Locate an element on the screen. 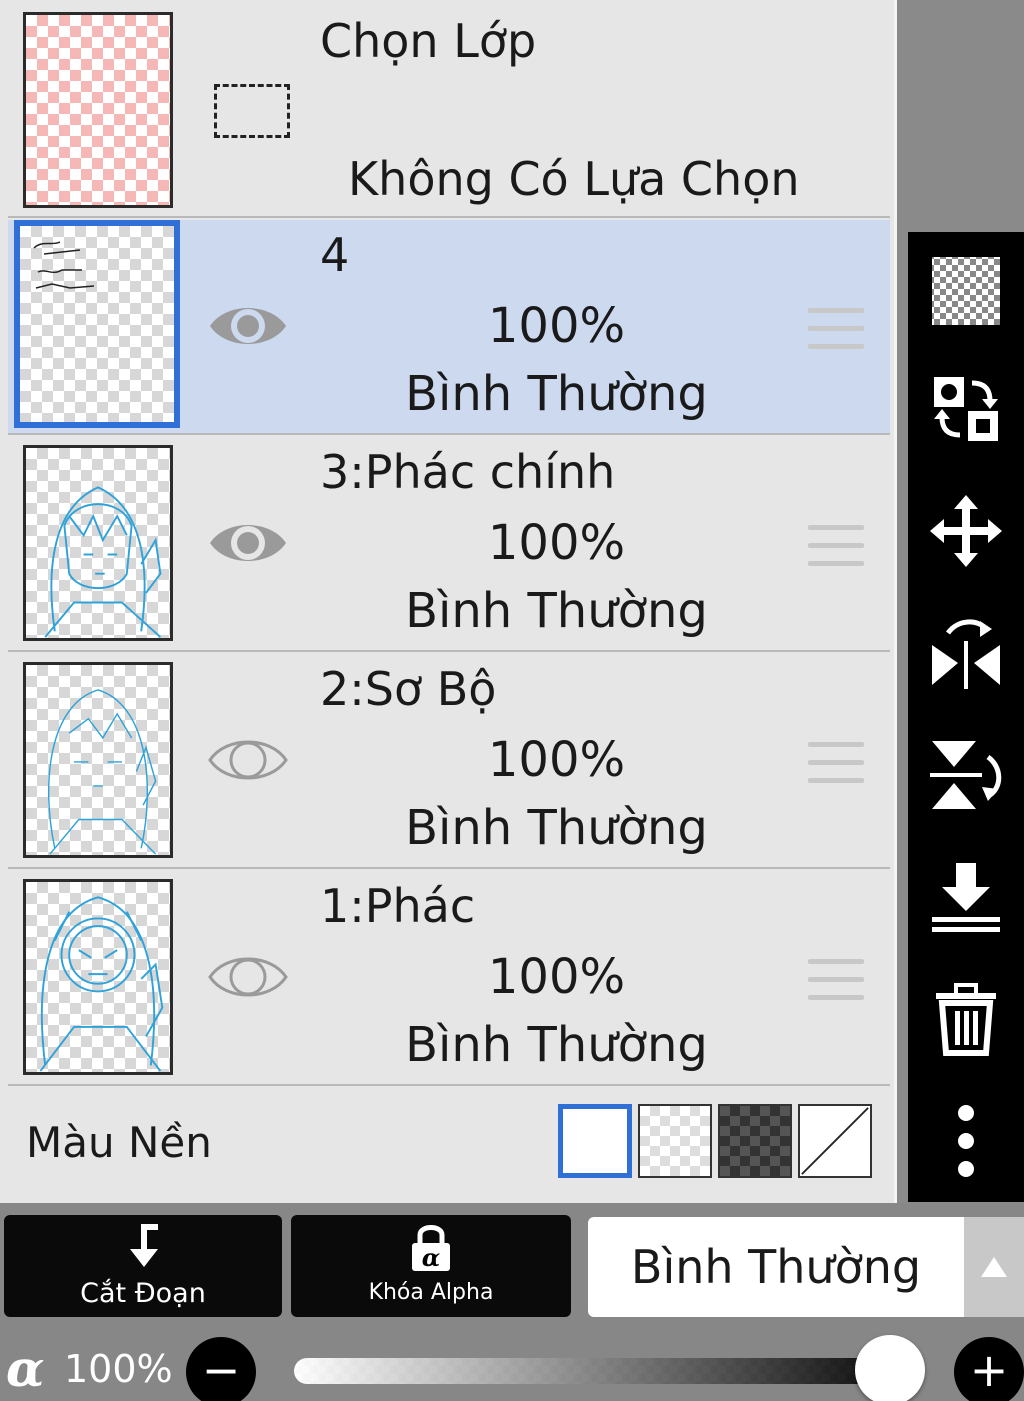 The image size is (1024, 1401). layer-name: 1:Phác is located at coordinates (398, 906).